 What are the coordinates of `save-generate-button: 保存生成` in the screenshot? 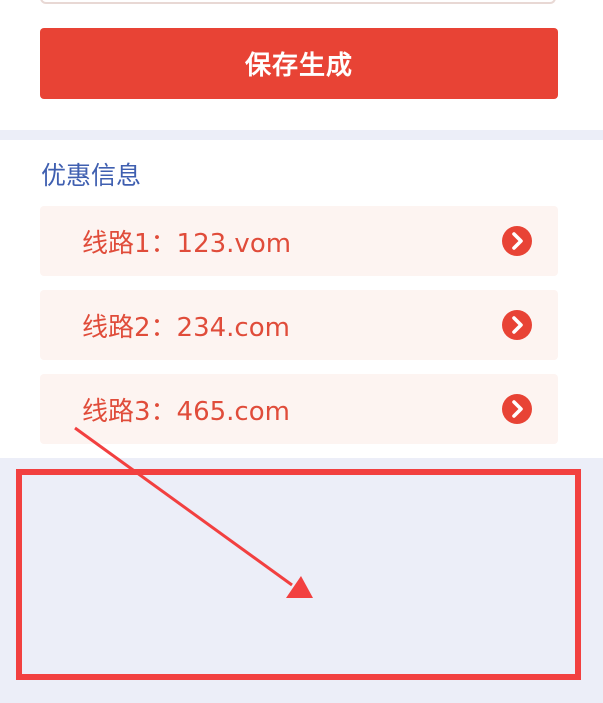 It's located at (299, 63).